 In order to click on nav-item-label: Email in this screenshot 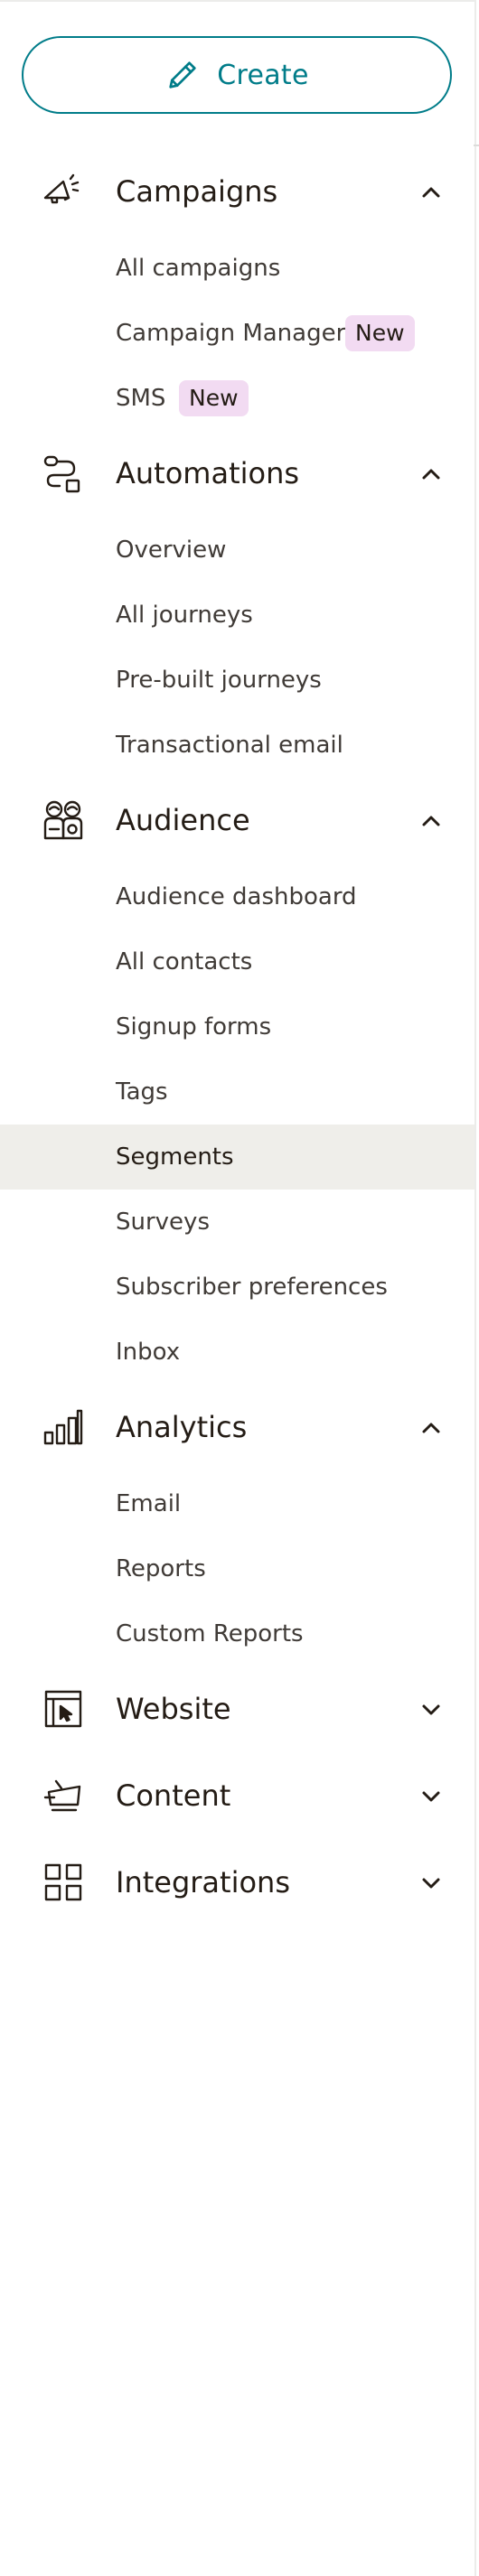, I will do `click(149, 1503)`.